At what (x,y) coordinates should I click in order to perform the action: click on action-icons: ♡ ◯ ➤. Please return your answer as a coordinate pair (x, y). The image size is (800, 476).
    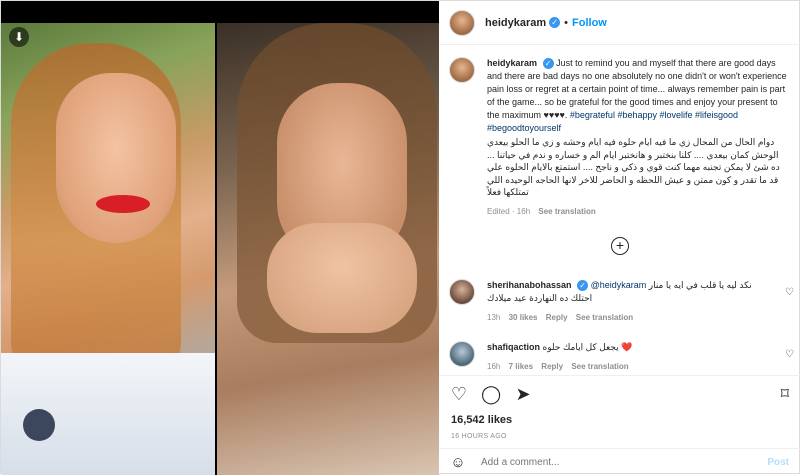
    Looking at the image, I should click on (491, 395).